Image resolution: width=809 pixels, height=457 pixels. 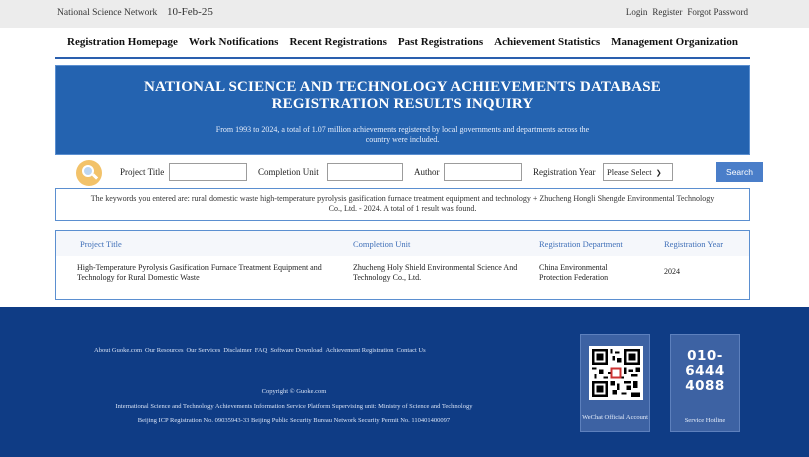 I want to click on header-project-title: Project Title, so click(x=101, y=244).